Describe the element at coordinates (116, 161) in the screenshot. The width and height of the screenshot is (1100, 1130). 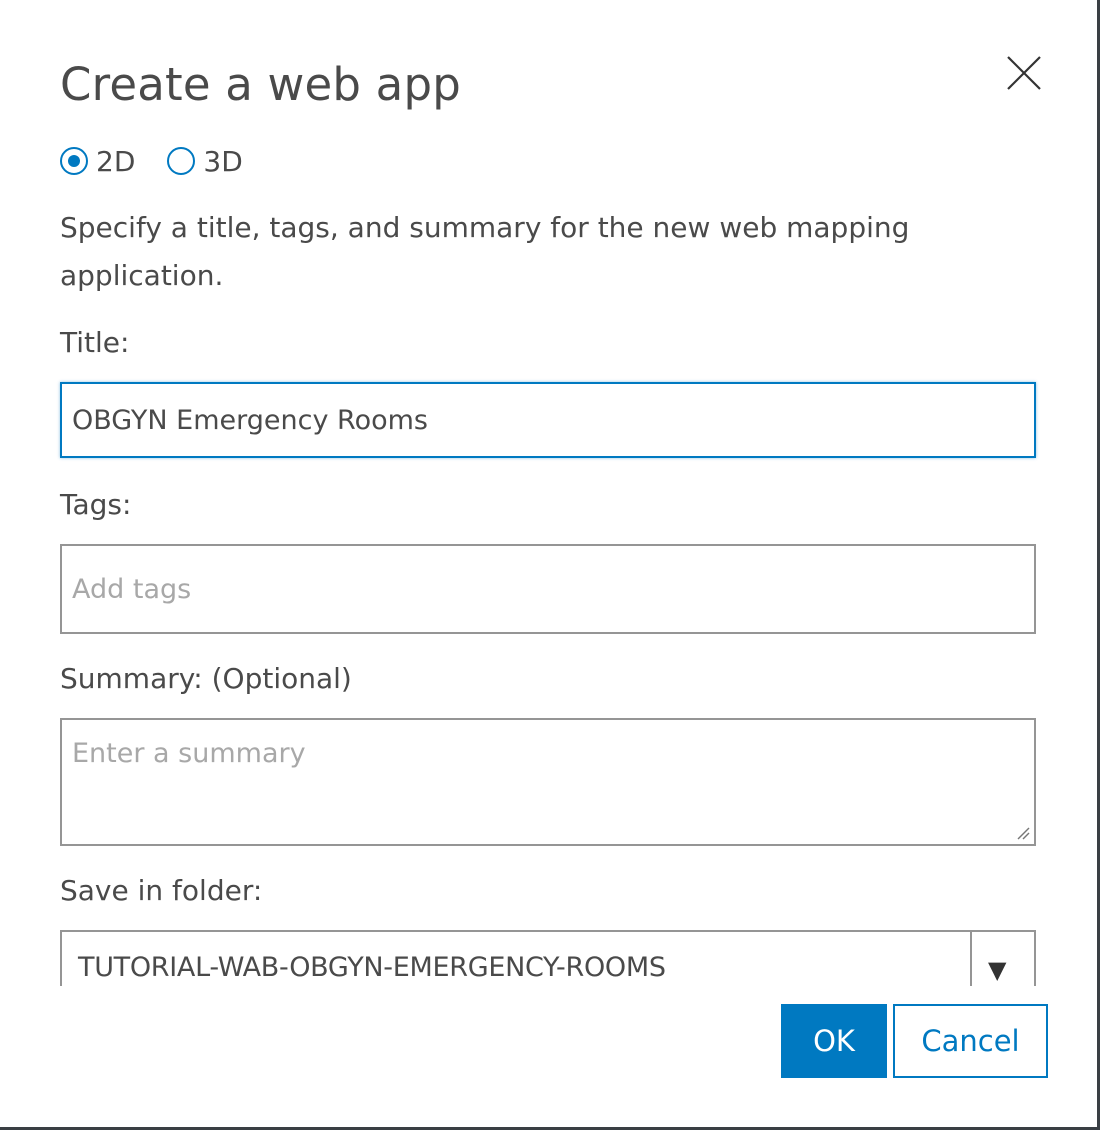
I see `radio-2d-label: 2D` at that location.